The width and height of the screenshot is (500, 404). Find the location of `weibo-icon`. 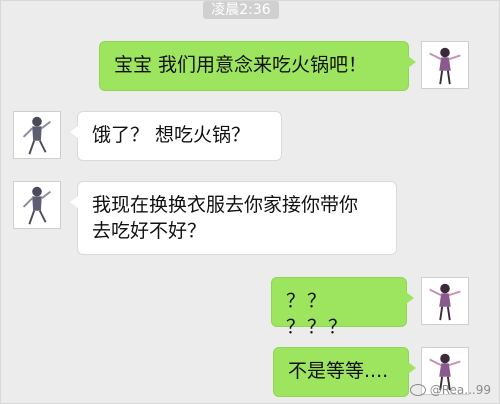

weibo-icon is located at coordinates (417, 390).